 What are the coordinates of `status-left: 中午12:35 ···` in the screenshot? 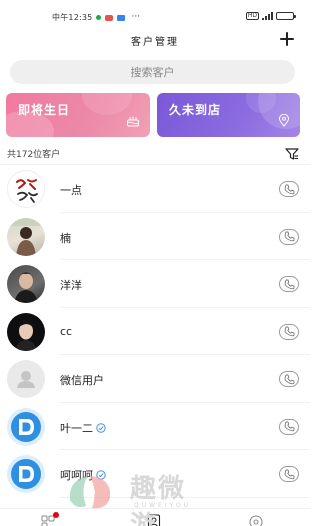 It's located at (96, 17).